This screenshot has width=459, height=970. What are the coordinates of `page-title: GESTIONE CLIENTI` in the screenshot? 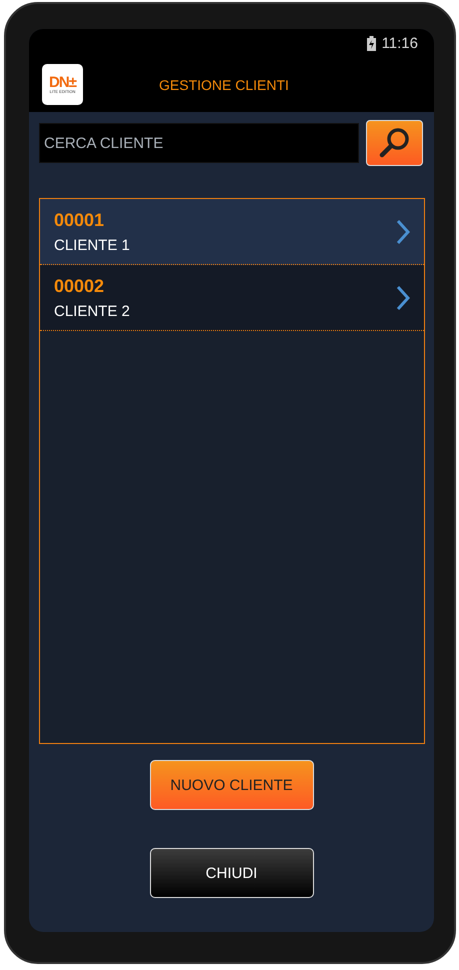 It's located at (224, 84).